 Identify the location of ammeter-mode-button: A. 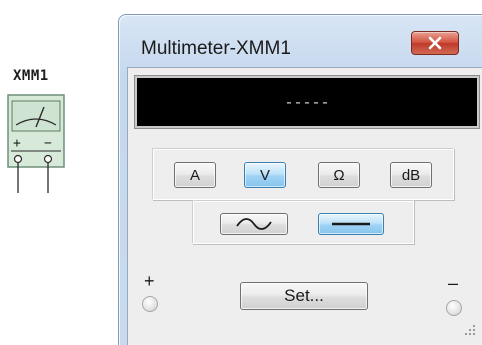
(195, 175).